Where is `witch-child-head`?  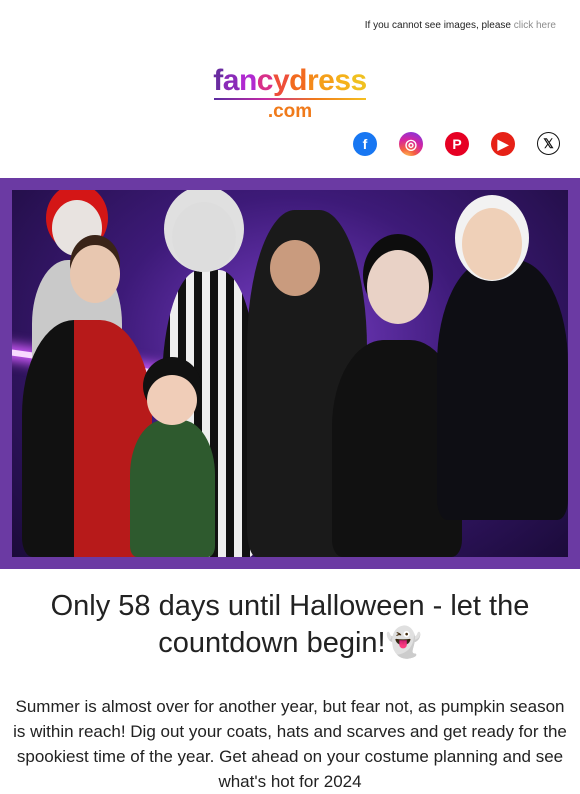
witch-child-head is located at coordinates (172, 400).